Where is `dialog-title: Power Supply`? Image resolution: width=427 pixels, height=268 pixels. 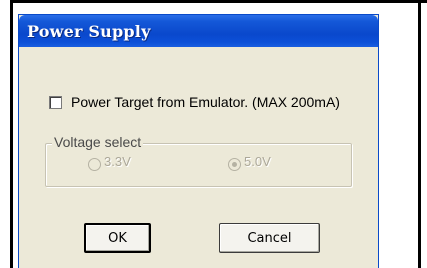 dialog-title: Power Supply is located at coordinates (89, 31).